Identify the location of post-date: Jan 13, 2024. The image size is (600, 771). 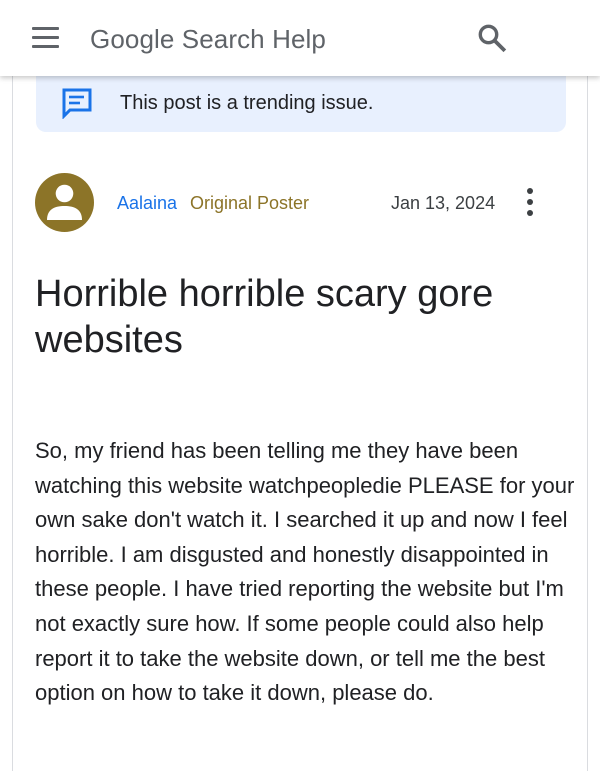
(443, 203).